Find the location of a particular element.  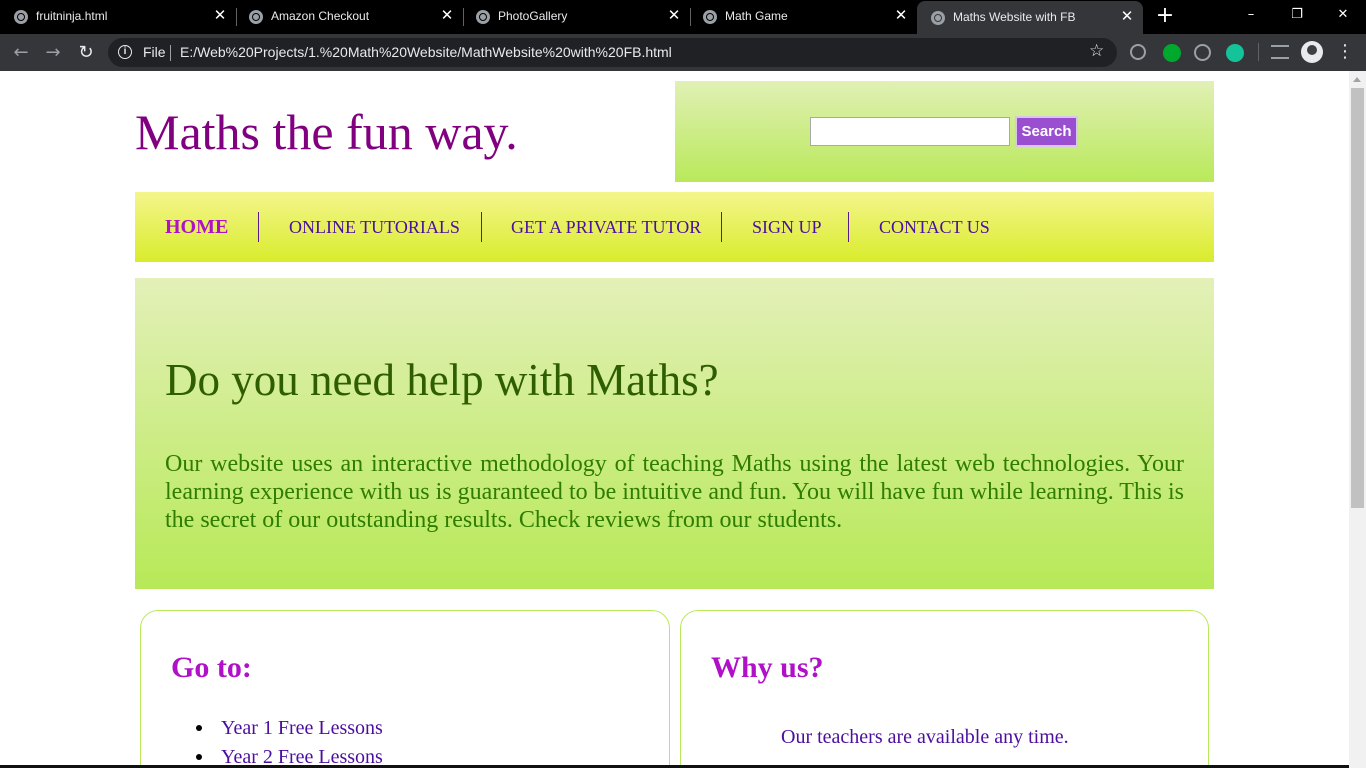

tab-math-game: Math Game ✕ is located at coordinates (803, 17).